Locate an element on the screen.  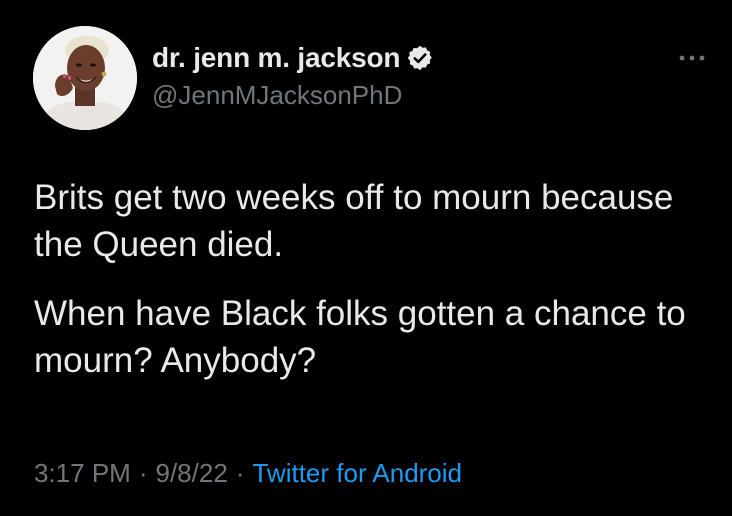
avatar is located at coordinates (85, 78).